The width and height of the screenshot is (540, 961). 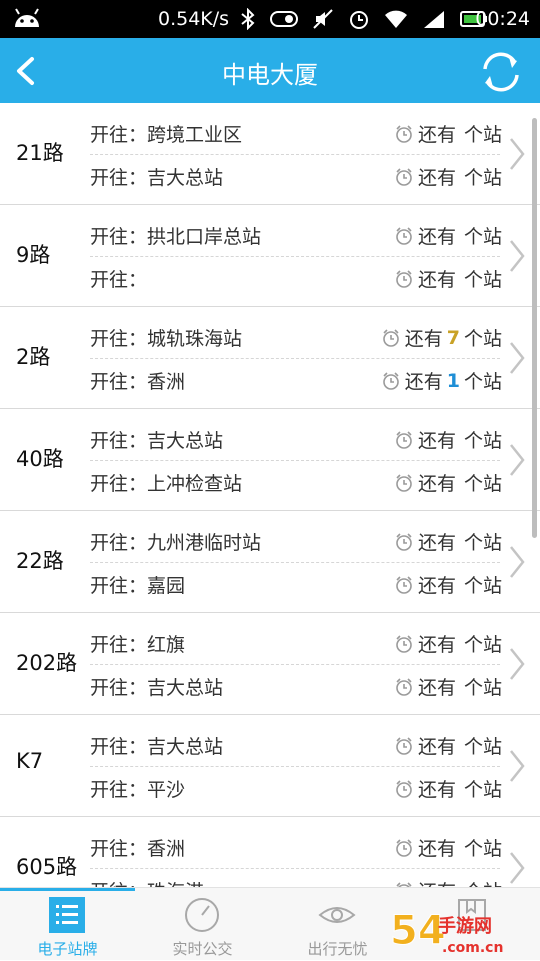 What do you see at coordinates (119, 280) in the screenshot?
I see `destination-text: 开往：` at bounding box center [119, 280].